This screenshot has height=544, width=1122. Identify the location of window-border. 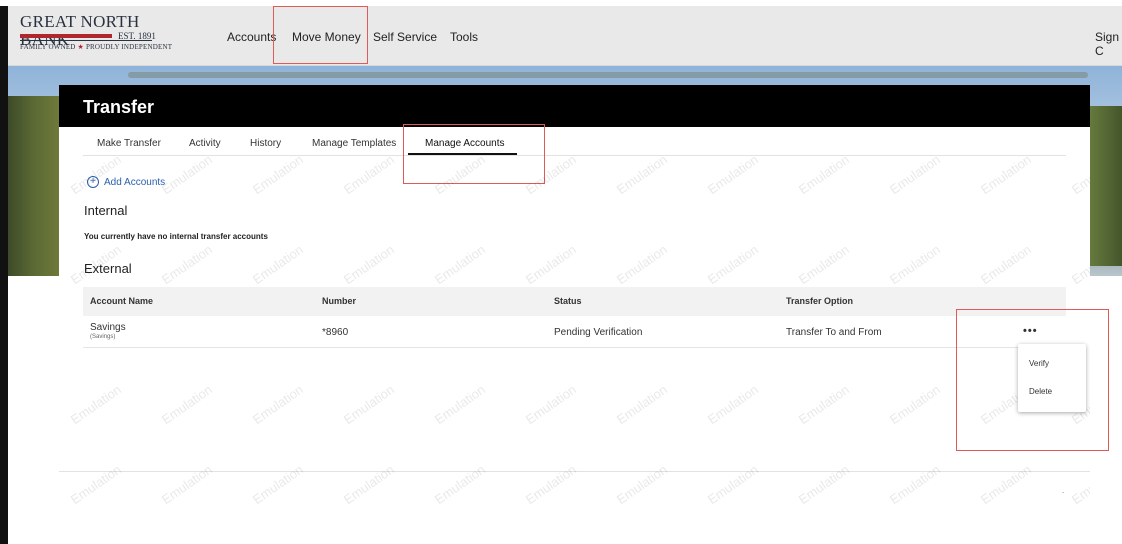
(4, 272).